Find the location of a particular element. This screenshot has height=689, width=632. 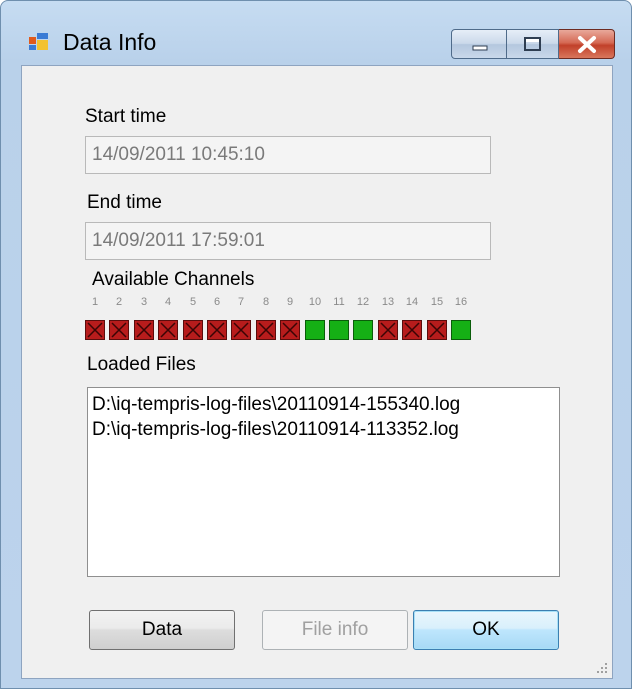

title-bar: Data Info is located at coordinates (316, 33).